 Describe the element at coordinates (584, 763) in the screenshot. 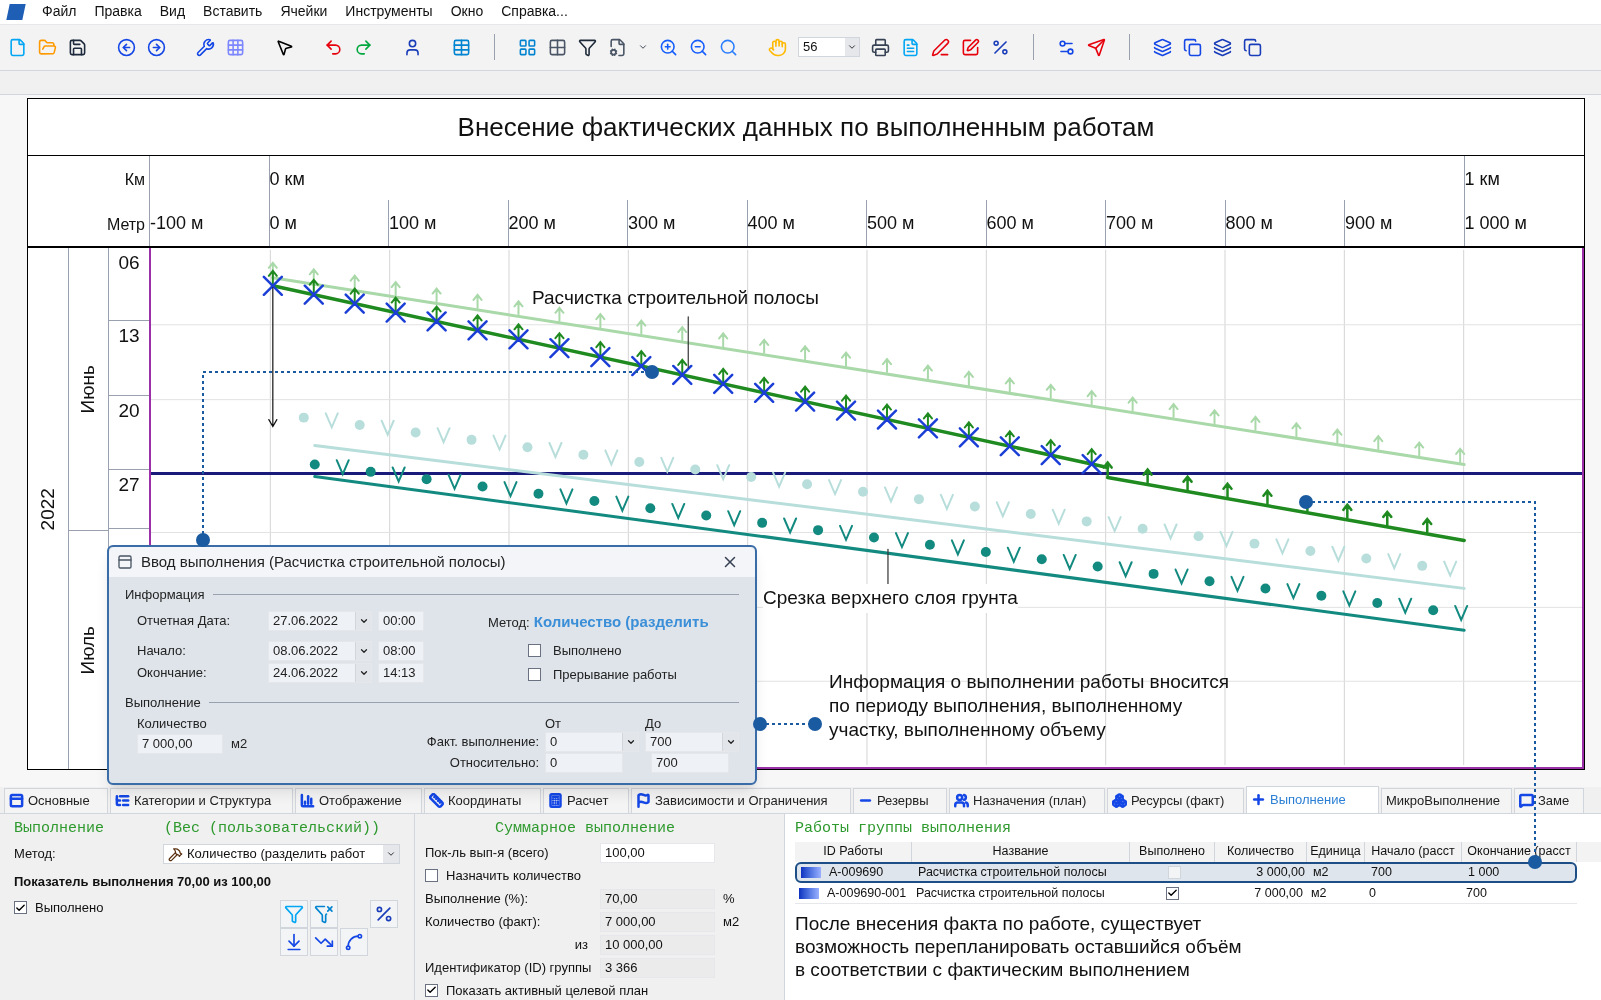

I see `text-field: 0` at that location.